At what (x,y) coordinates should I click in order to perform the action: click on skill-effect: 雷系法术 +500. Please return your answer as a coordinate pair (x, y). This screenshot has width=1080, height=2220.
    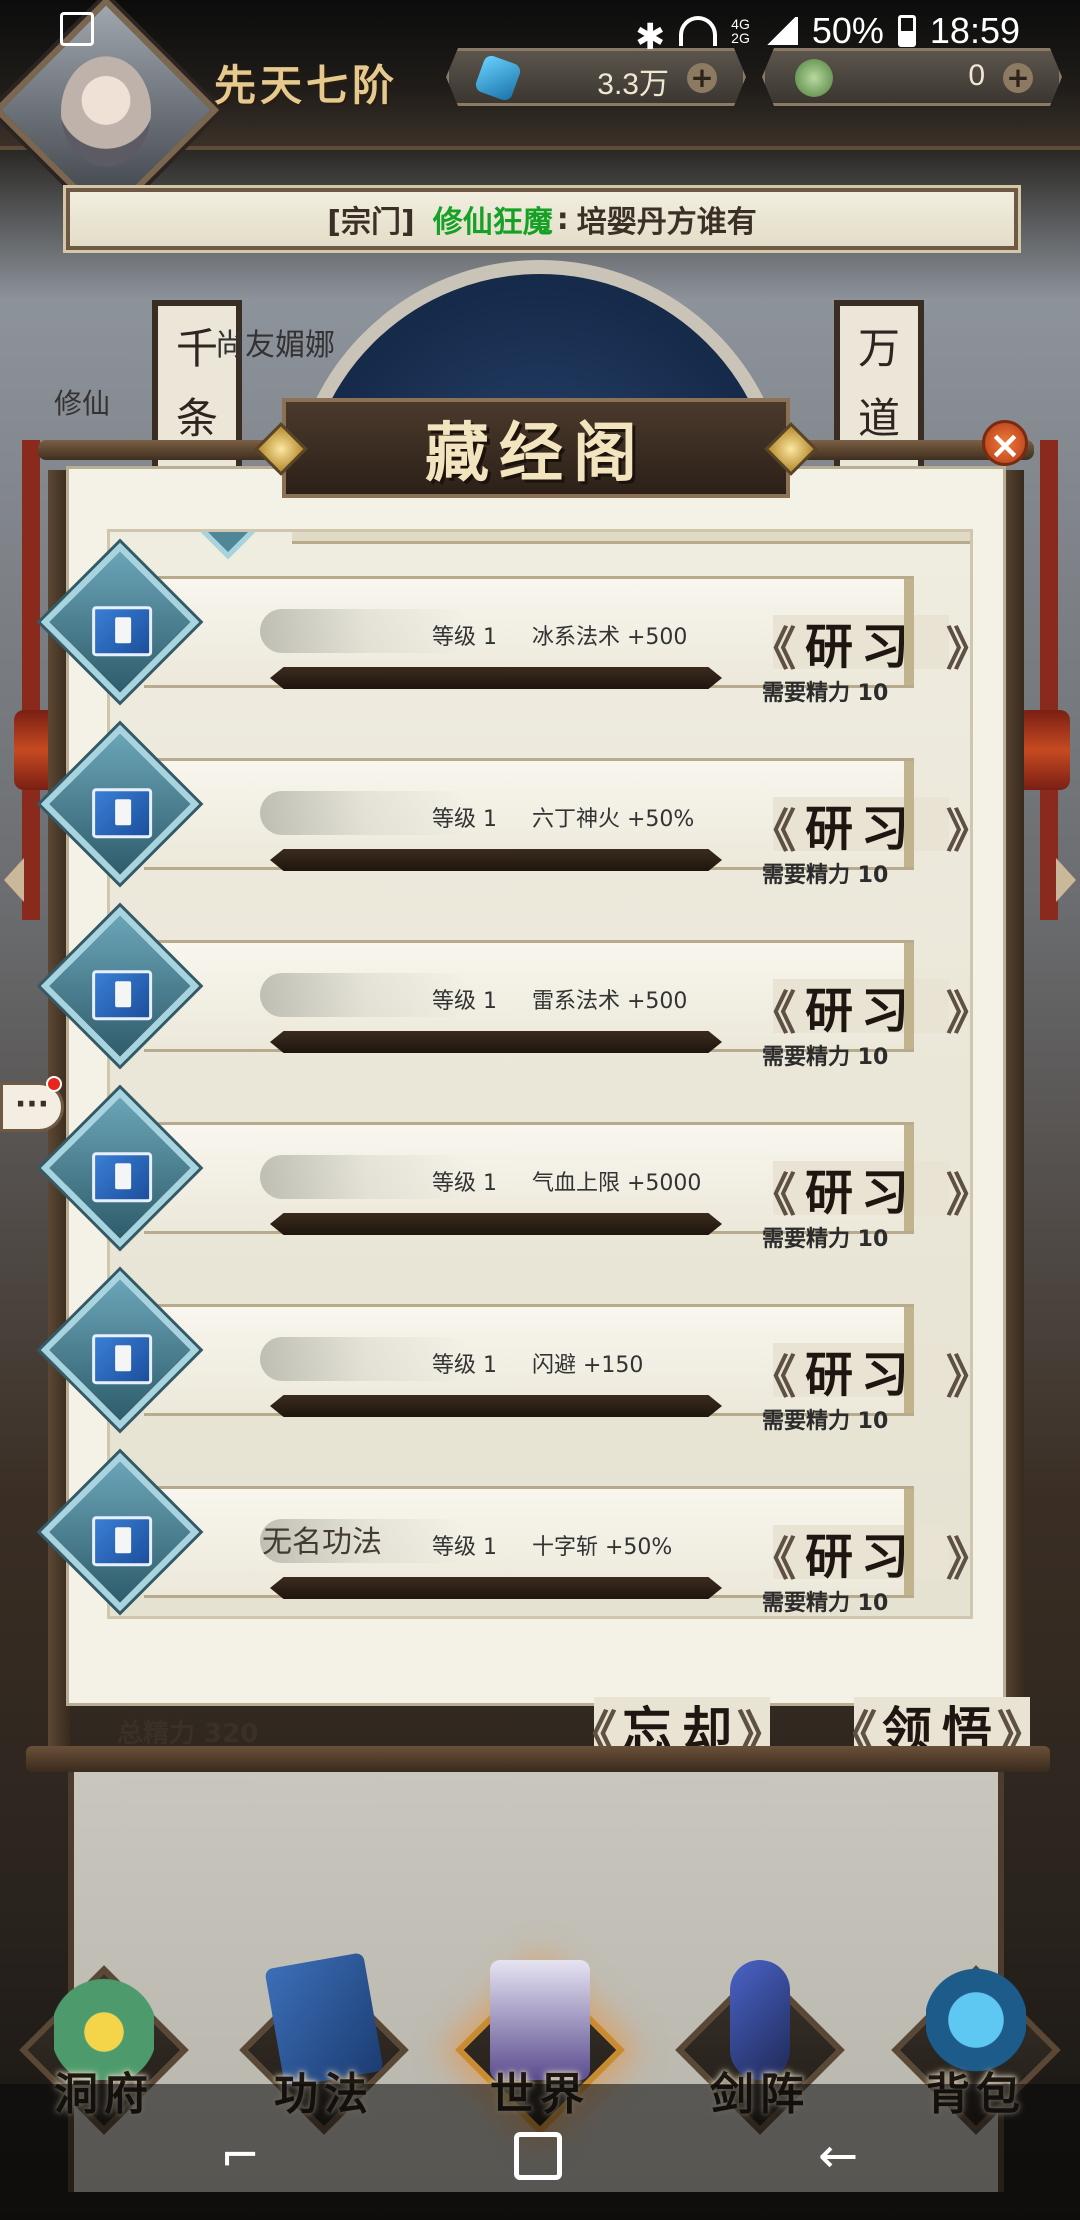
    Looking at the image, I should click on (610, 1001).